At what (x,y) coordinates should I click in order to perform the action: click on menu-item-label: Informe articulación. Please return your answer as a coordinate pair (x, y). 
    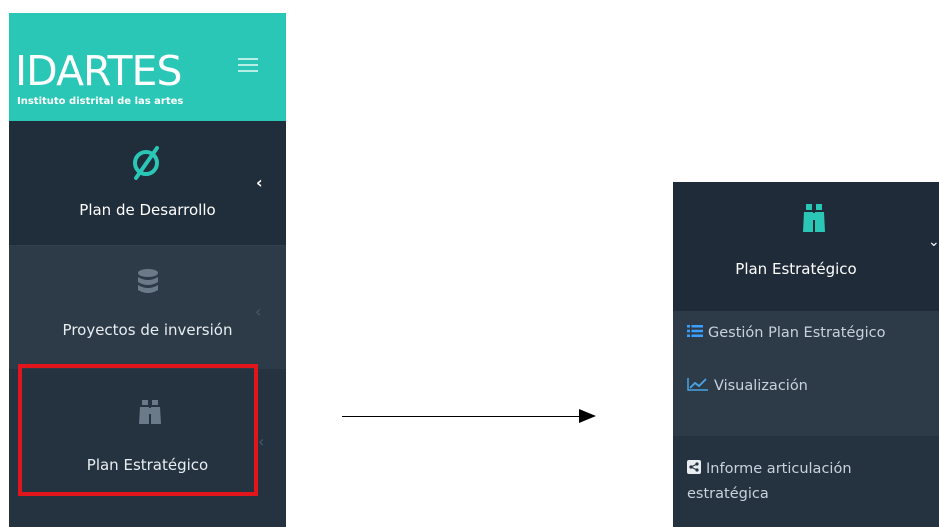
    Looking at the image, I should click on (779, 469).